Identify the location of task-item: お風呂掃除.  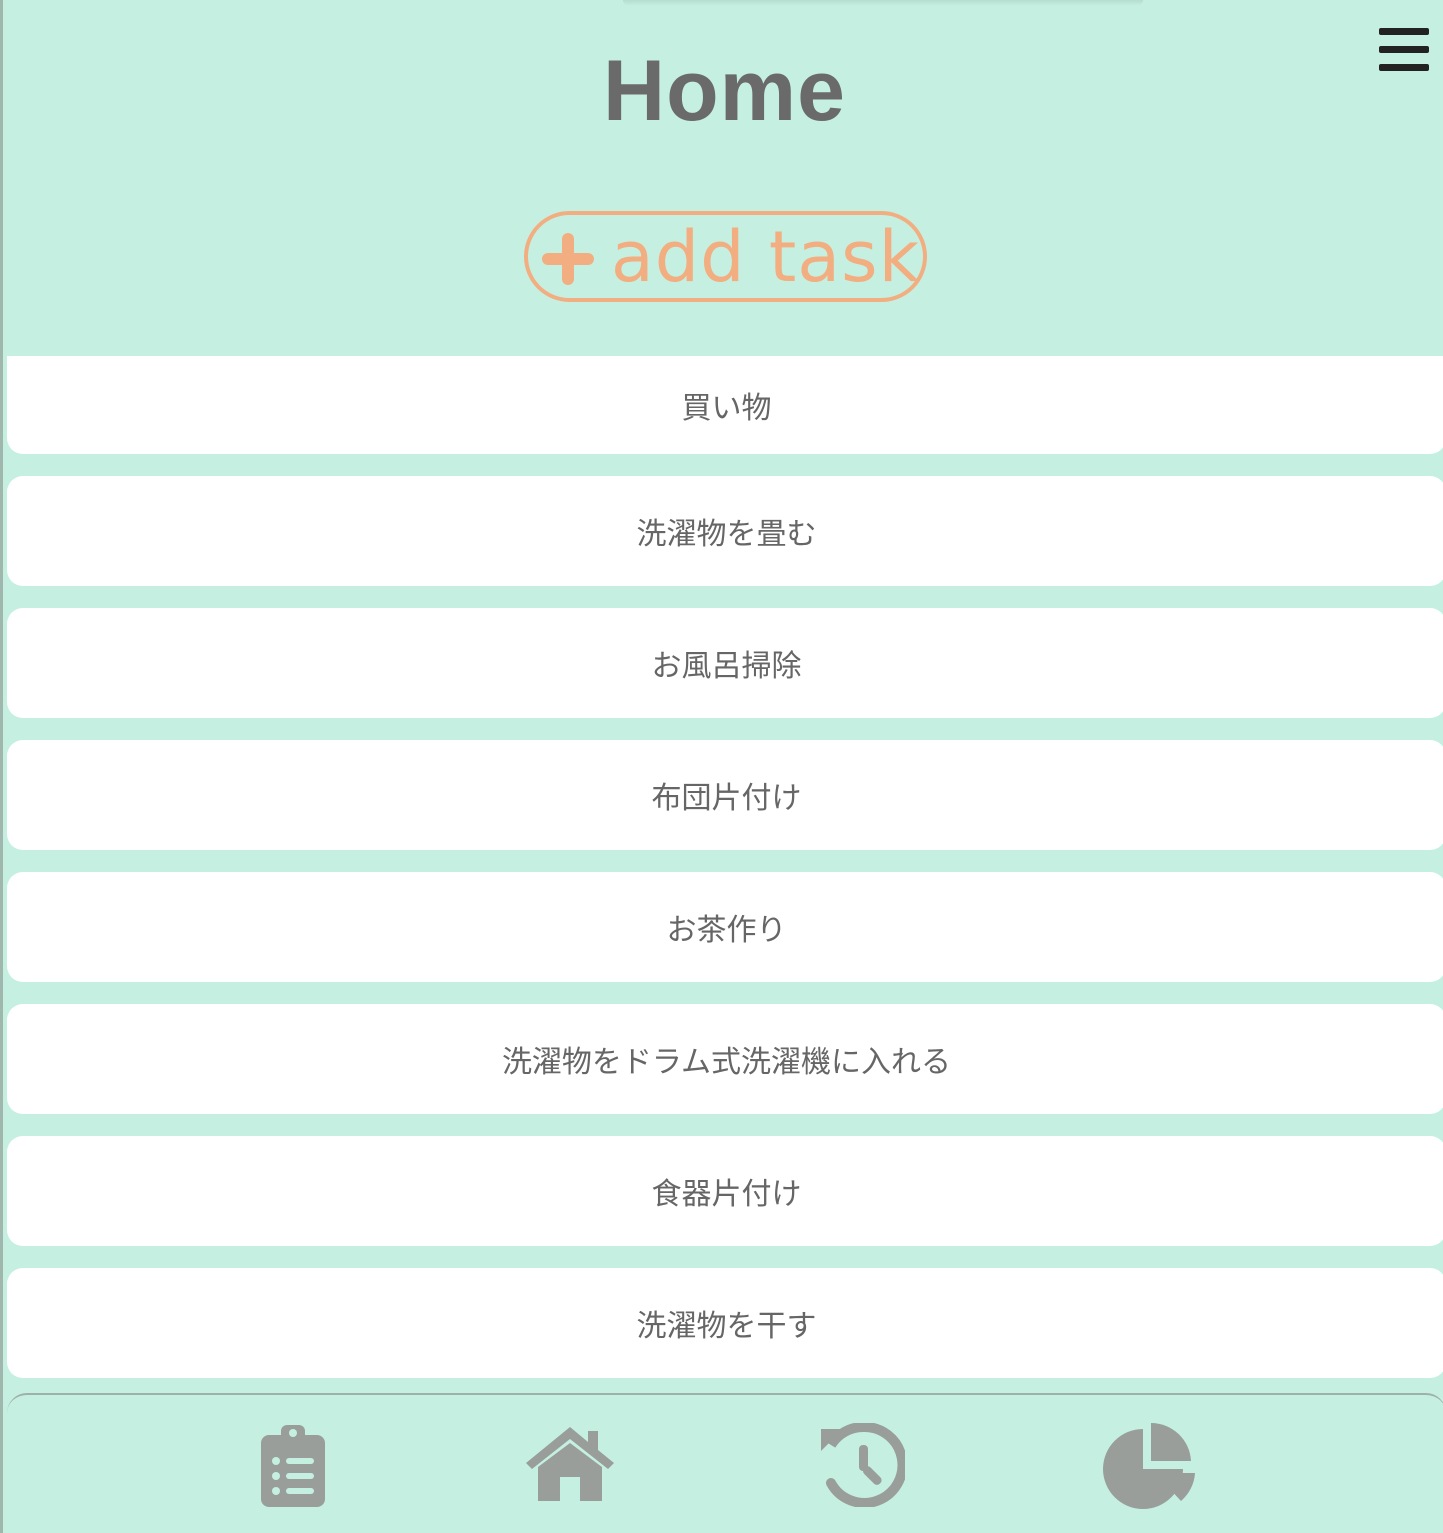
(725, 663).